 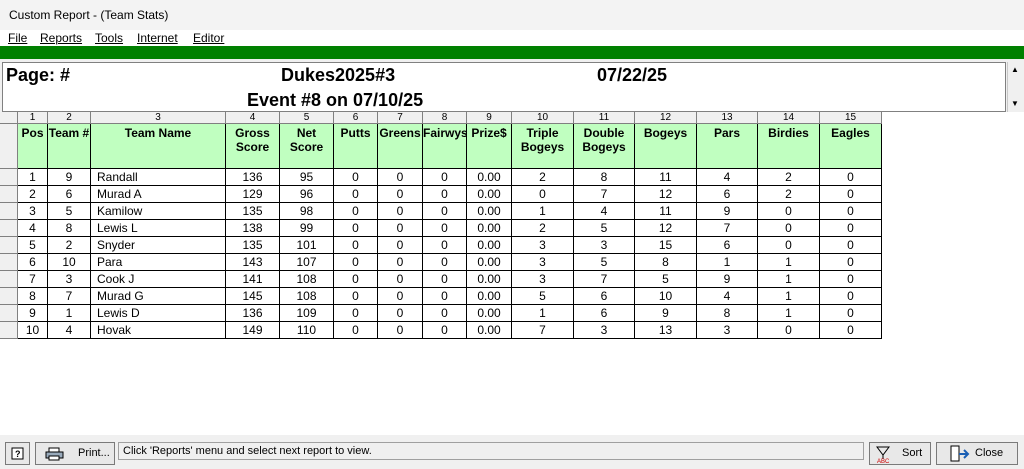 I want to click on table-cell: 99, so click(x=307, y=228).